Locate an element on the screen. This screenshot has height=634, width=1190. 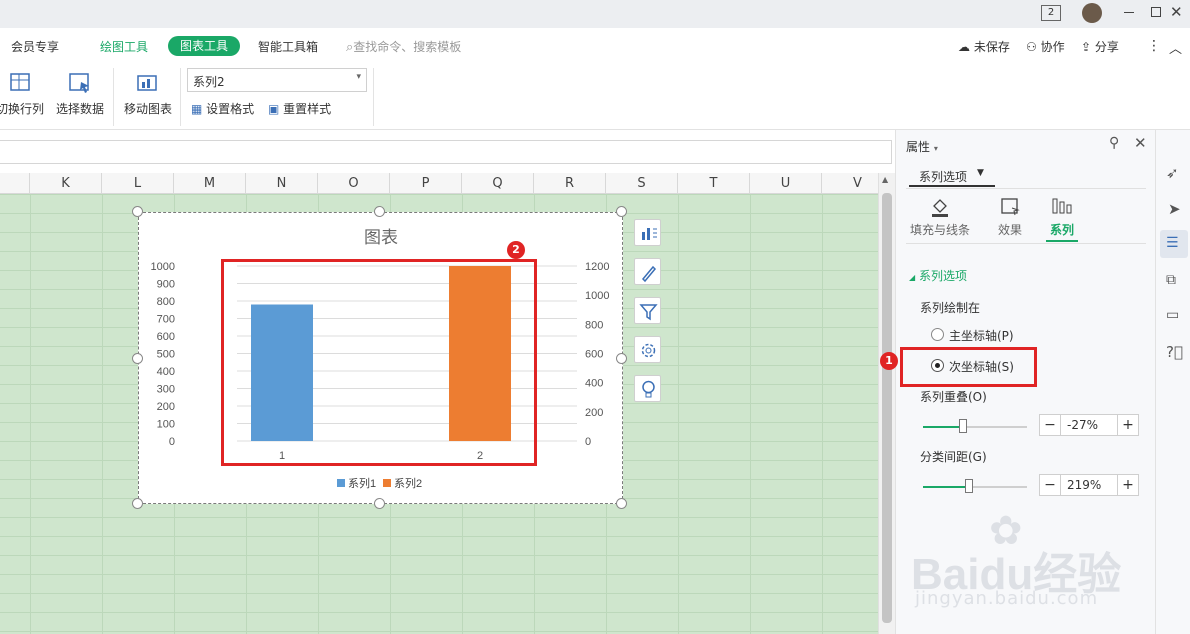
column-header-s: S is located at coordinates (642, 183).